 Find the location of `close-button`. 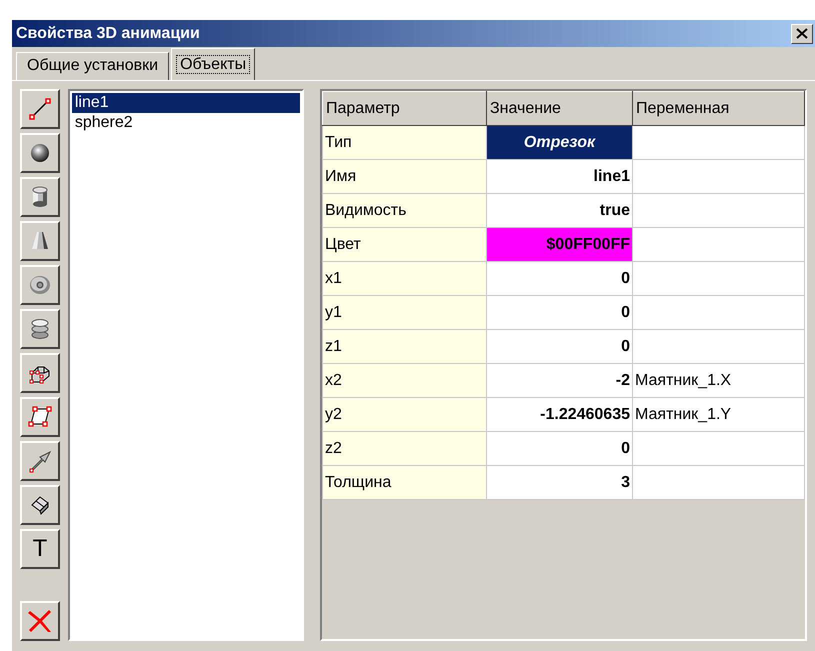

close-button is located at coordinates (802, 34).